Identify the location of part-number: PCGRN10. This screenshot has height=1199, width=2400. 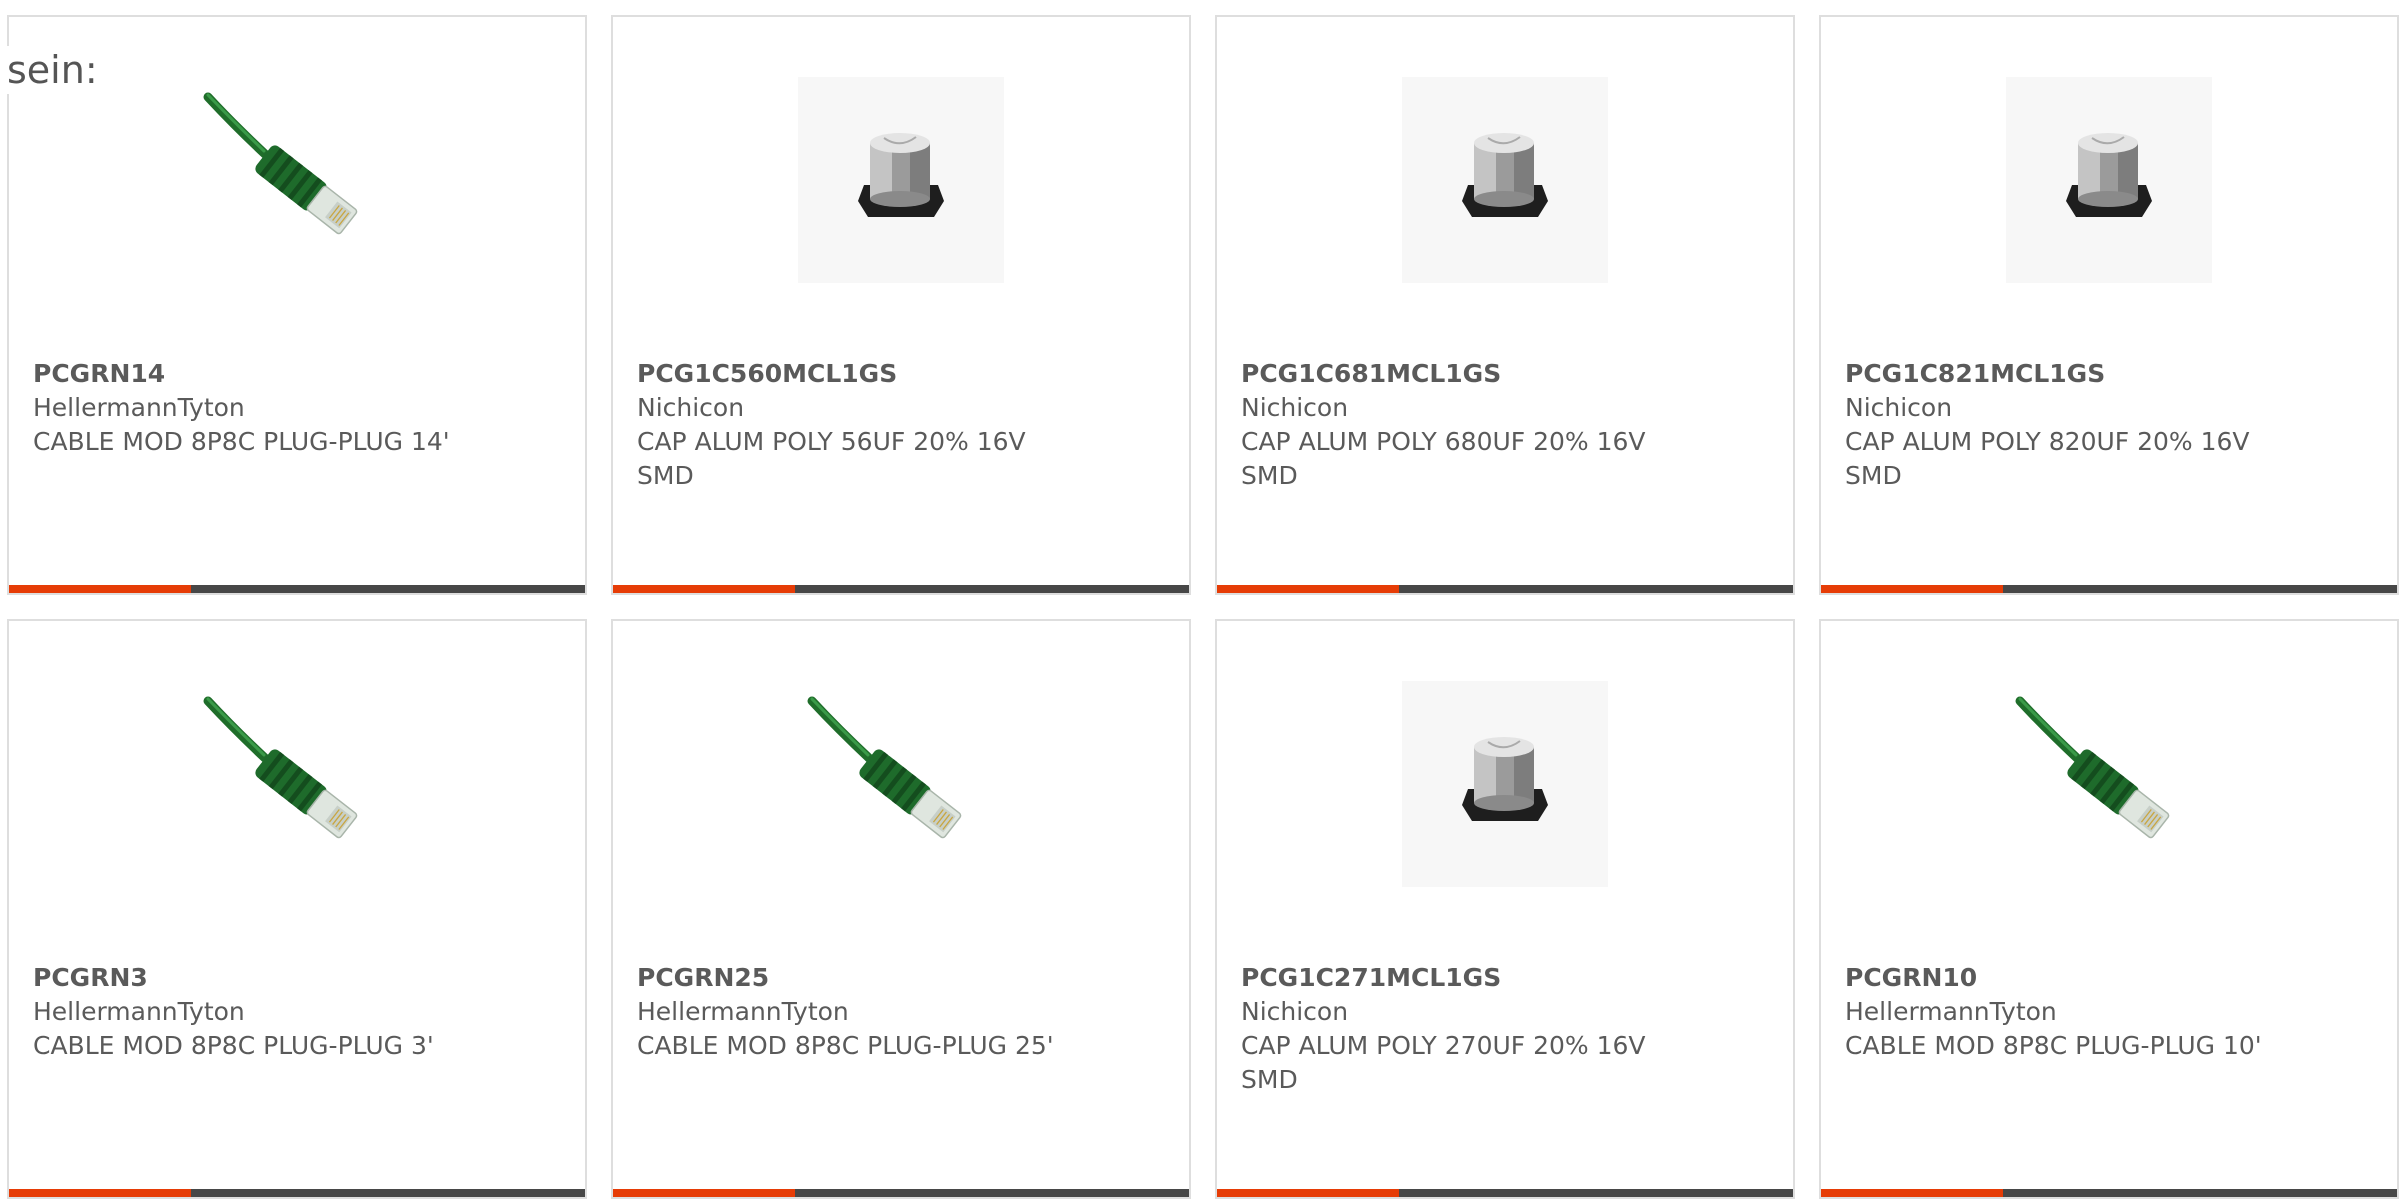
(2071, 978).